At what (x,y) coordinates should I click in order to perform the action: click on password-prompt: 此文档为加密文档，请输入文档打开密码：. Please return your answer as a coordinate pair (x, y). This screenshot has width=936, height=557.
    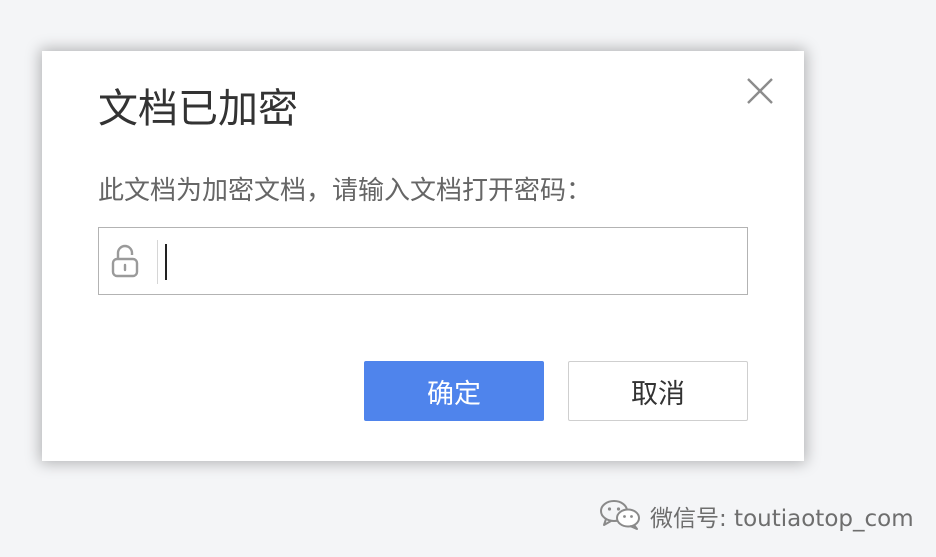
    Looking at the image, I should click on (345, 191).